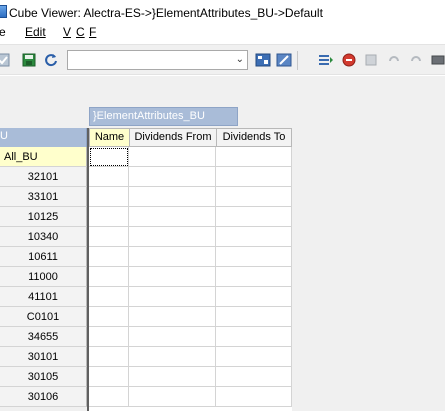 This screenshot has width=445, height=411. Describe the element at coordinates (67, 32) in the screenshot. I see `menu-item-view: V` at that location.